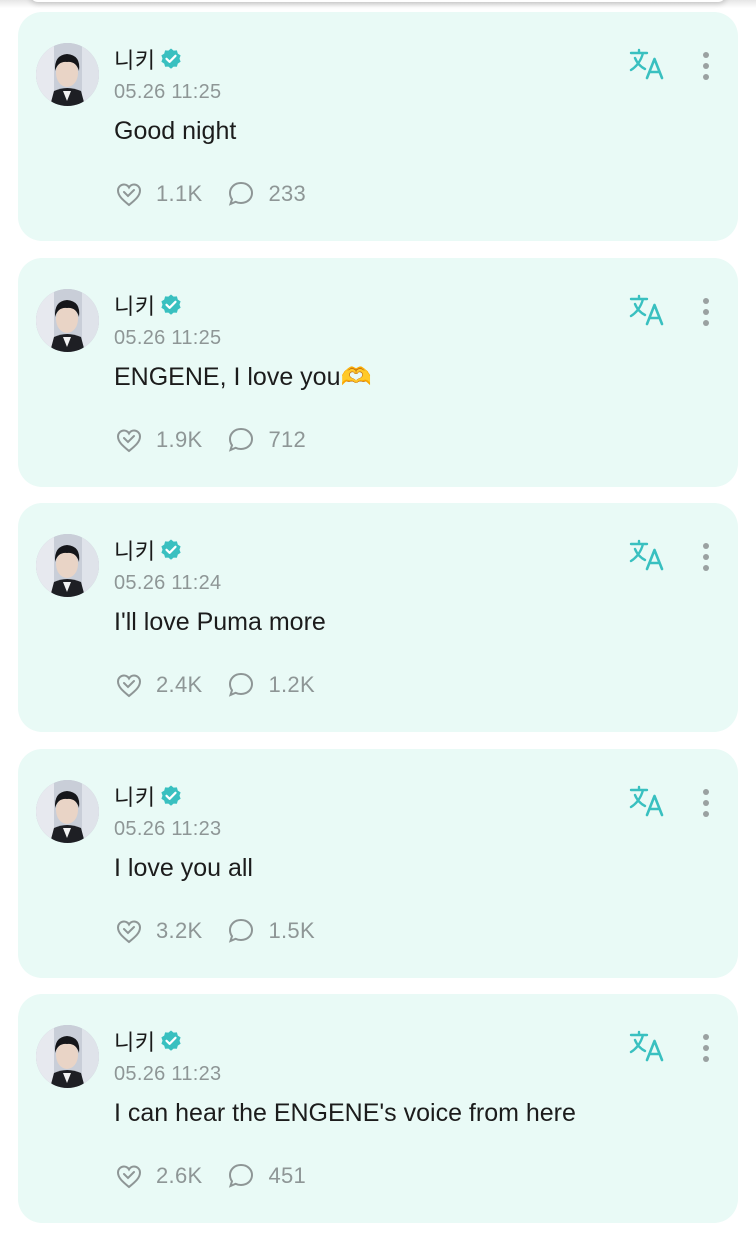 This screenshot has height=1240, width=756. I want to click on comment-stat: 1.2K, so click(270, 685).